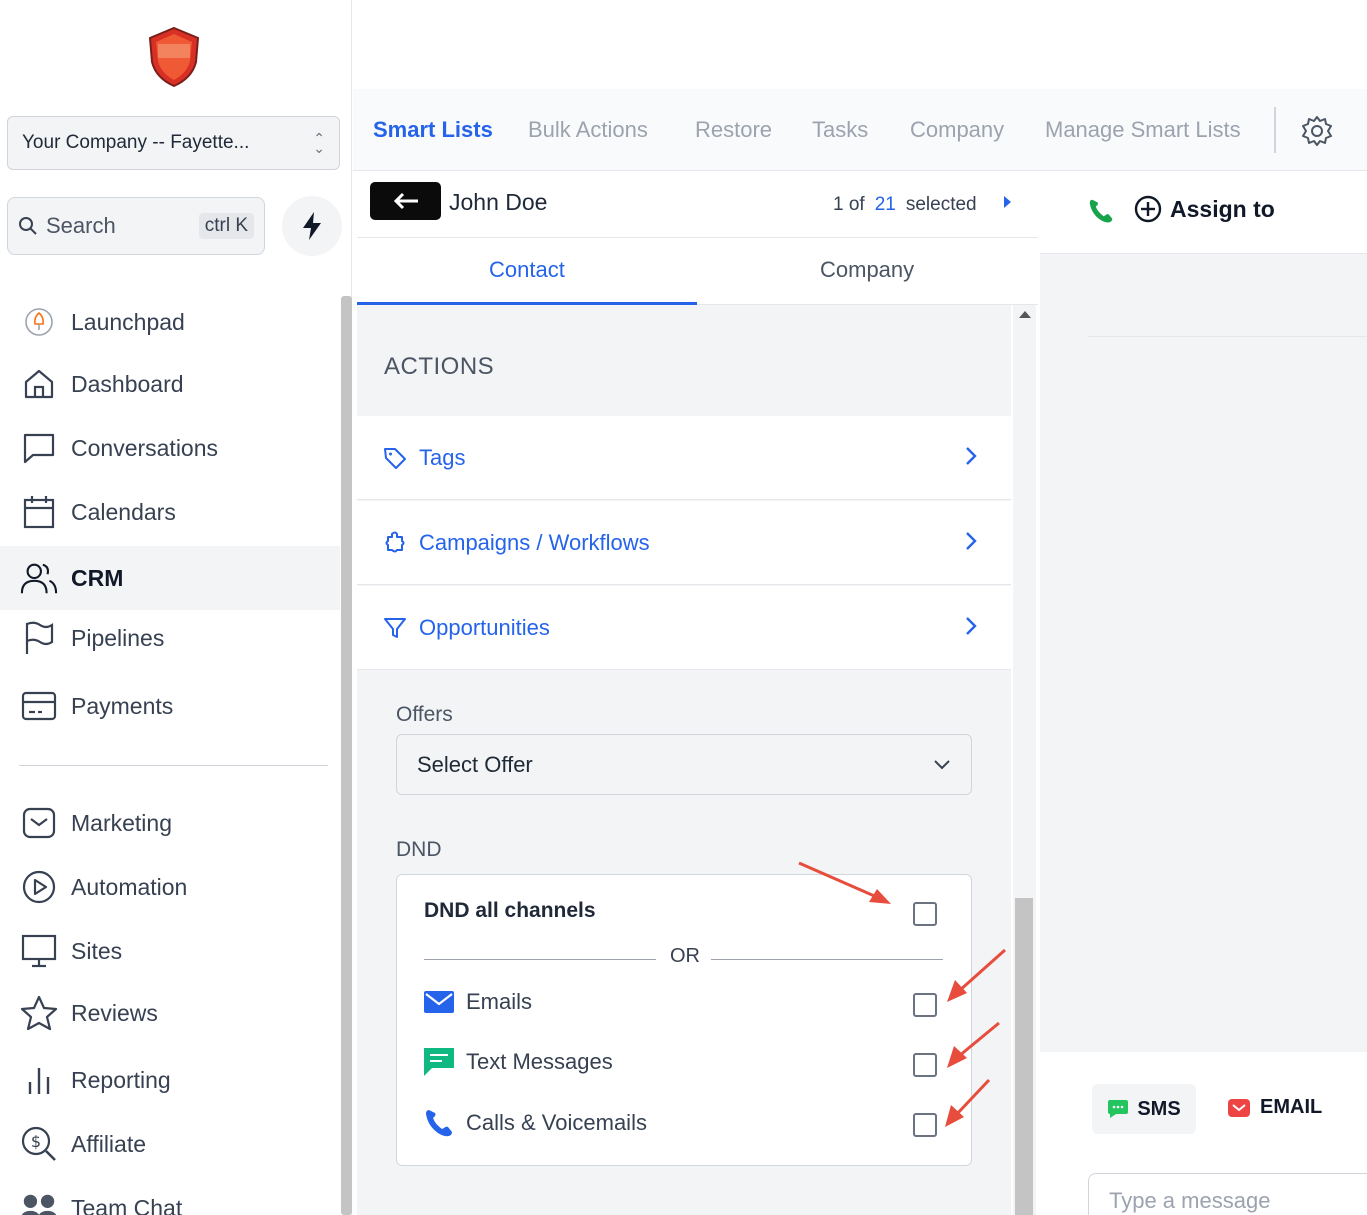  I want to click on contact-tabs: Contact Company, so click(697, 272).